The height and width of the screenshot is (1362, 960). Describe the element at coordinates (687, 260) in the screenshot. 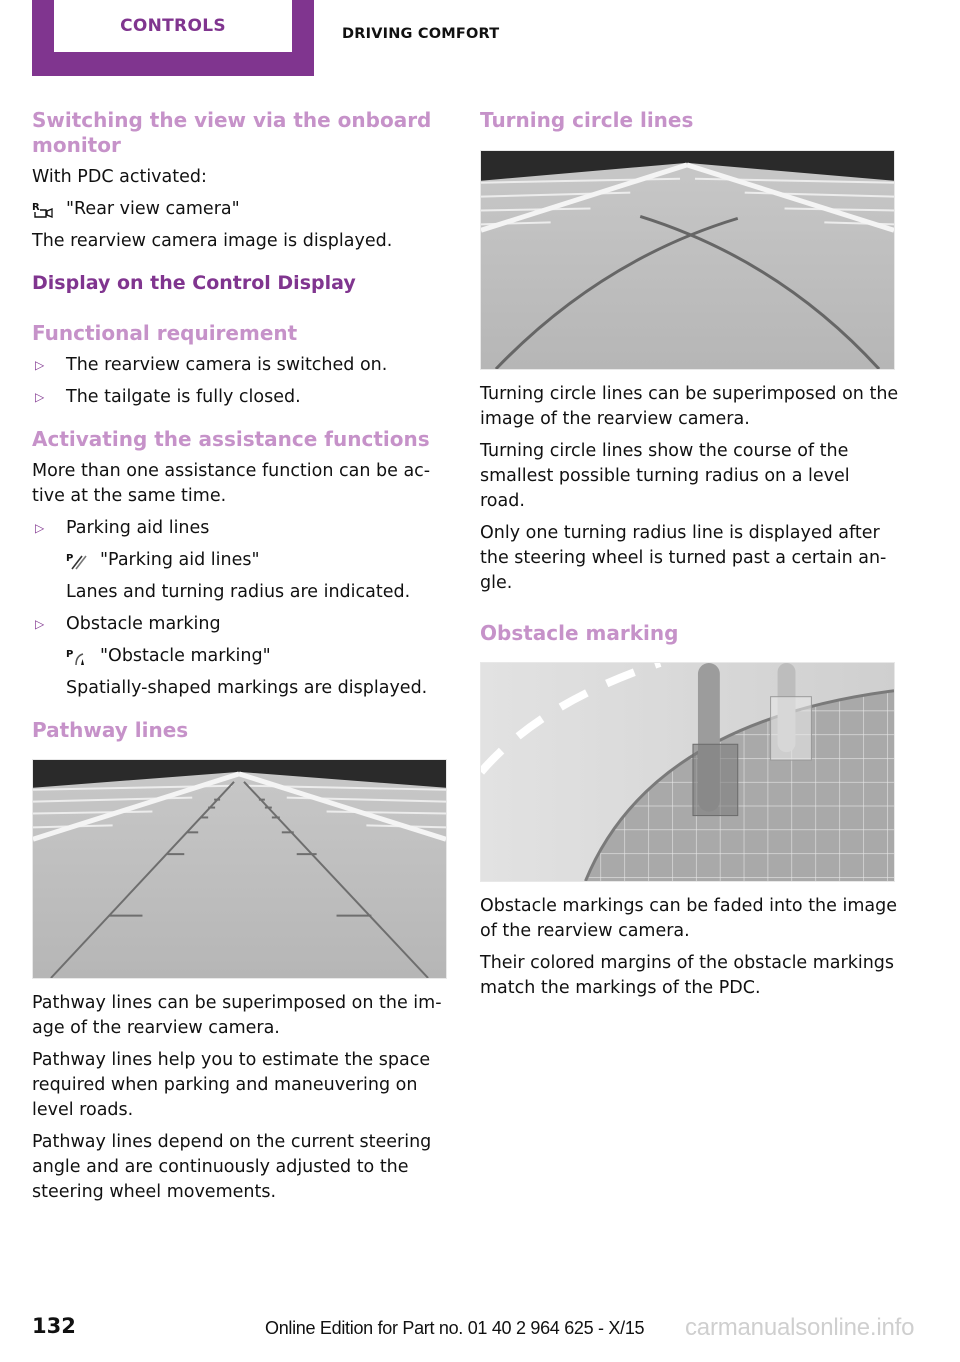

I see `turning-circle-lines-figure` at that location.